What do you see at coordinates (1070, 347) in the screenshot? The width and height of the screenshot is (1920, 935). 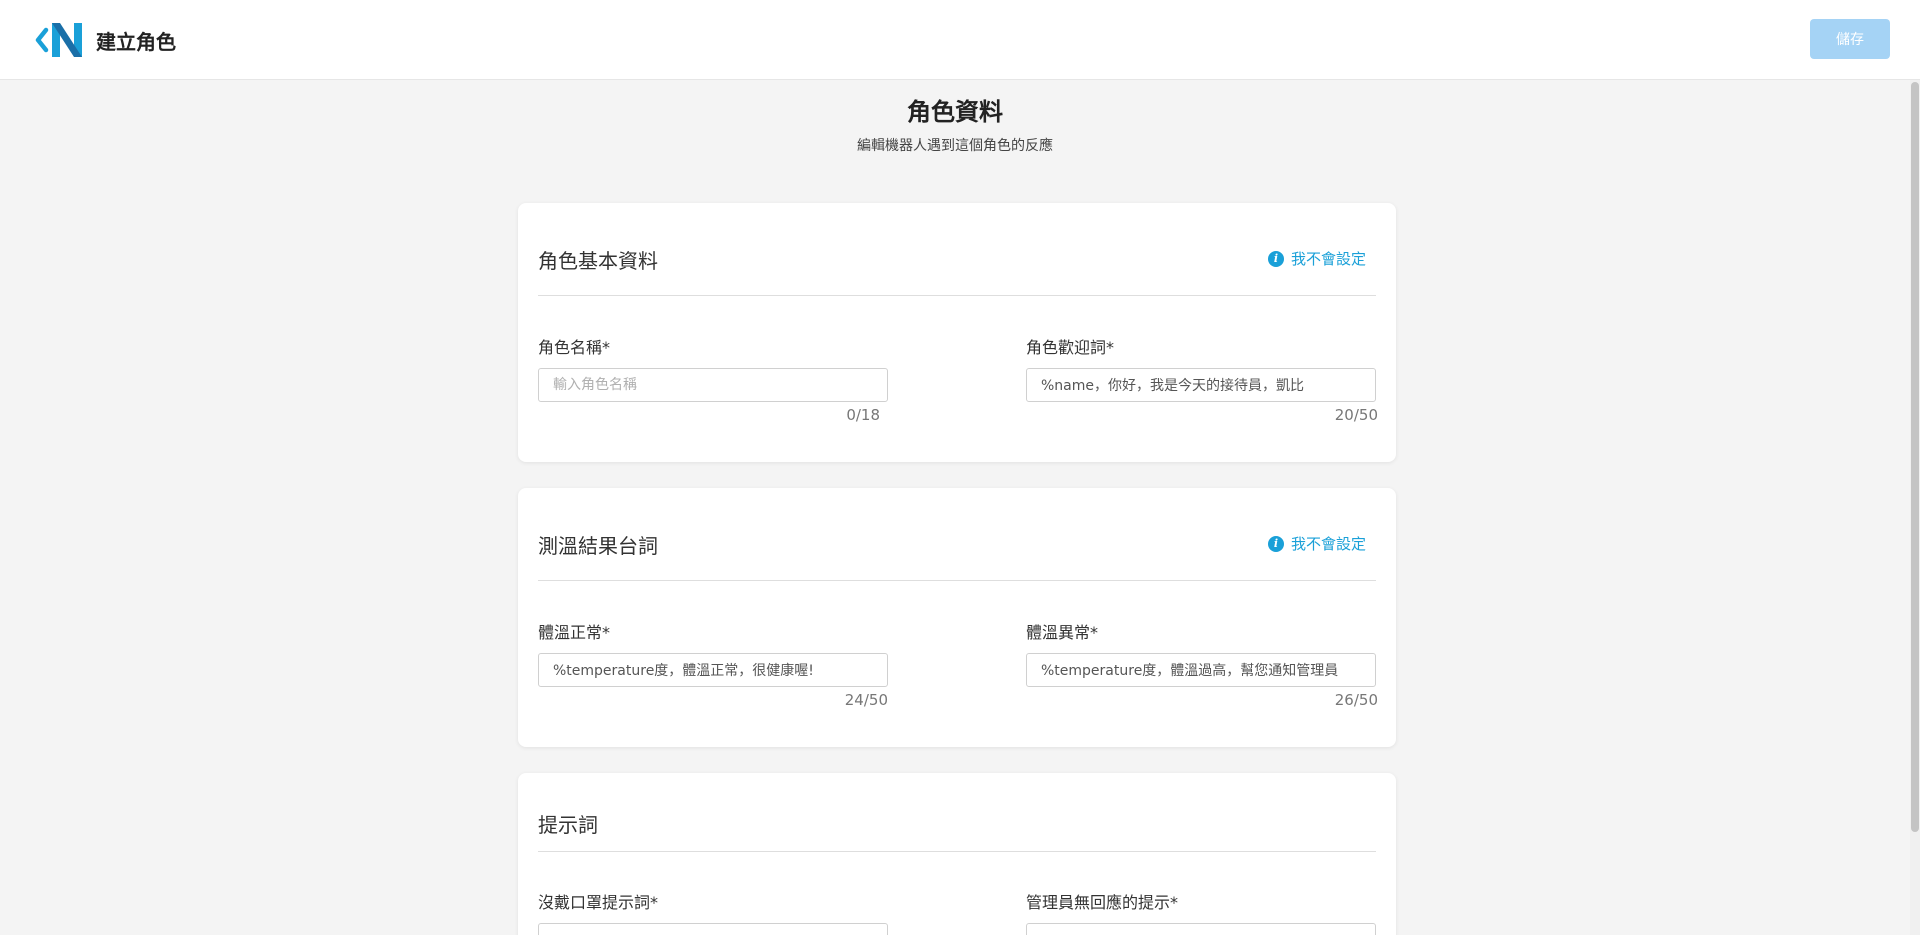 I see `role-greeting-label: 角色歡迎詞*` at bounding box center [1070, 347].